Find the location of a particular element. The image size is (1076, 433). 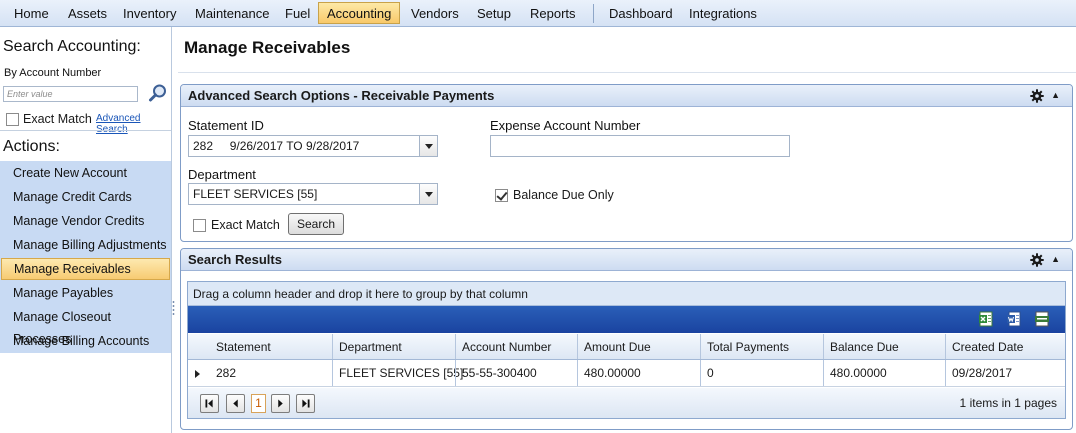

sidebar-exact-match: Exact Match is located at coordinates (49, 119).